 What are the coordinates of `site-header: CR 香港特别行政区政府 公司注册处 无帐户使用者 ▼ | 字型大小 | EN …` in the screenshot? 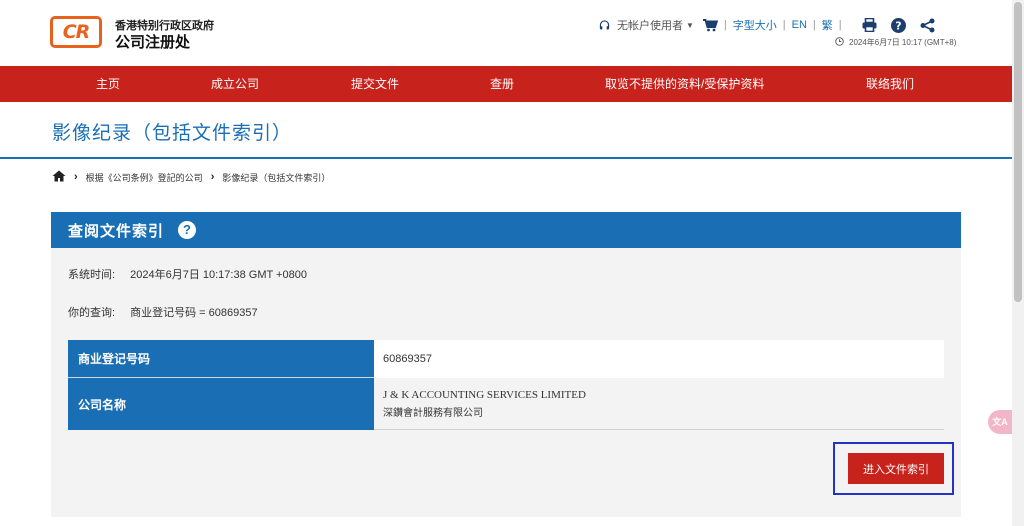 It's located at (506, 33).